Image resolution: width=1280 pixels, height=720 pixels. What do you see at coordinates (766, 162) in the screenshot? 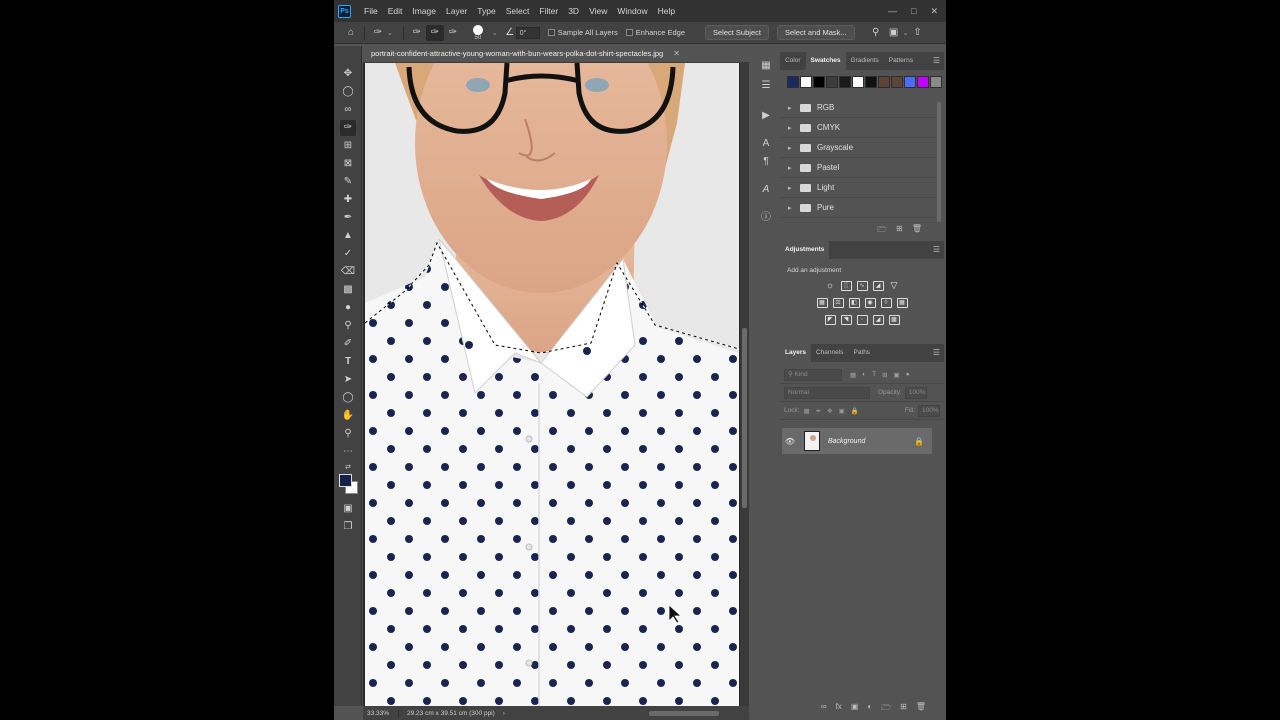
I see `paragraph-icon: ¶` at bounding box center [766, 162].